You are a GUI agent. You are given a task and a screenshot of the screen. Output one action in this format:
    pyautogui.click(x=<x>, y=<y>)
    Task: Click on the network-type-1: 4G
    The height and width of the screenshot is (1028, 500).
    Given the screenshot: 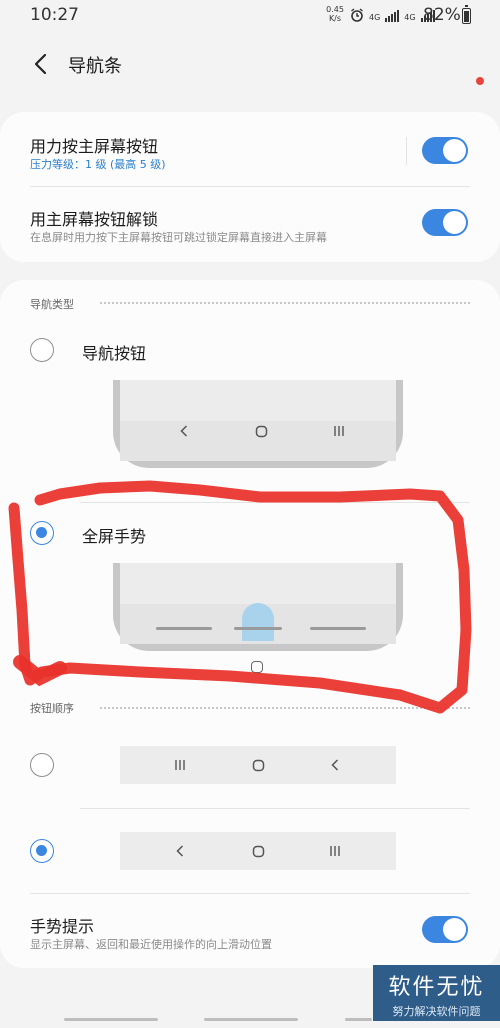 What is the action you would take?
    pyautogui.click(x=375, y=17)
    